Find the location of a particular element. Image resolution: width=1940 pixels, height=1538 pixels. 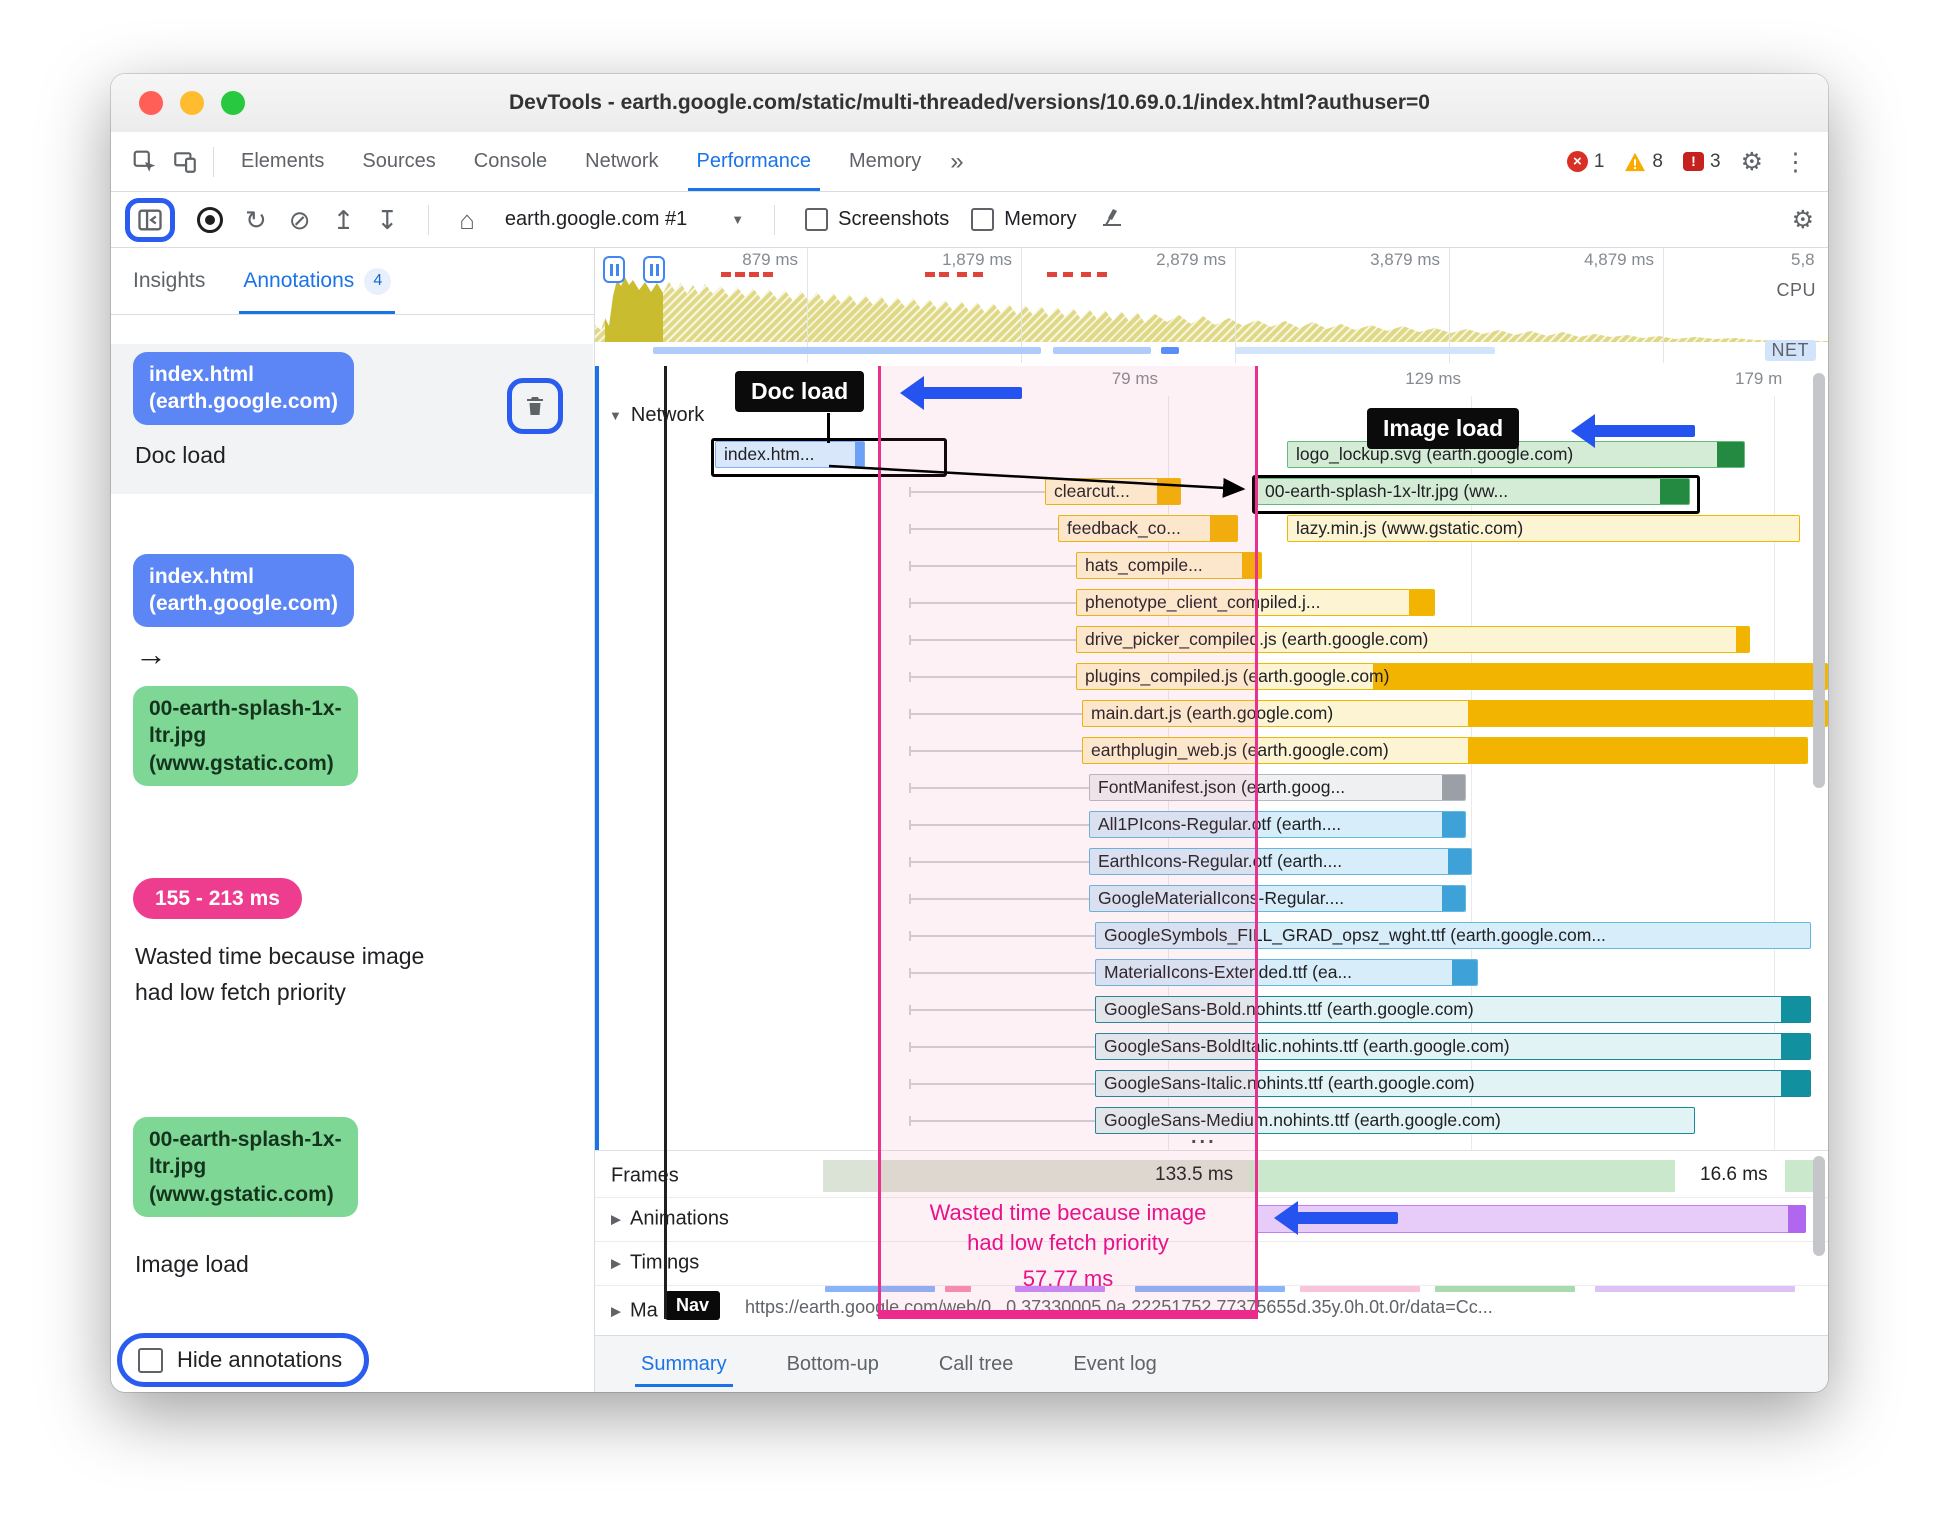

settings-gear-icon: ⚙ is located at coordinates (1752, 162).